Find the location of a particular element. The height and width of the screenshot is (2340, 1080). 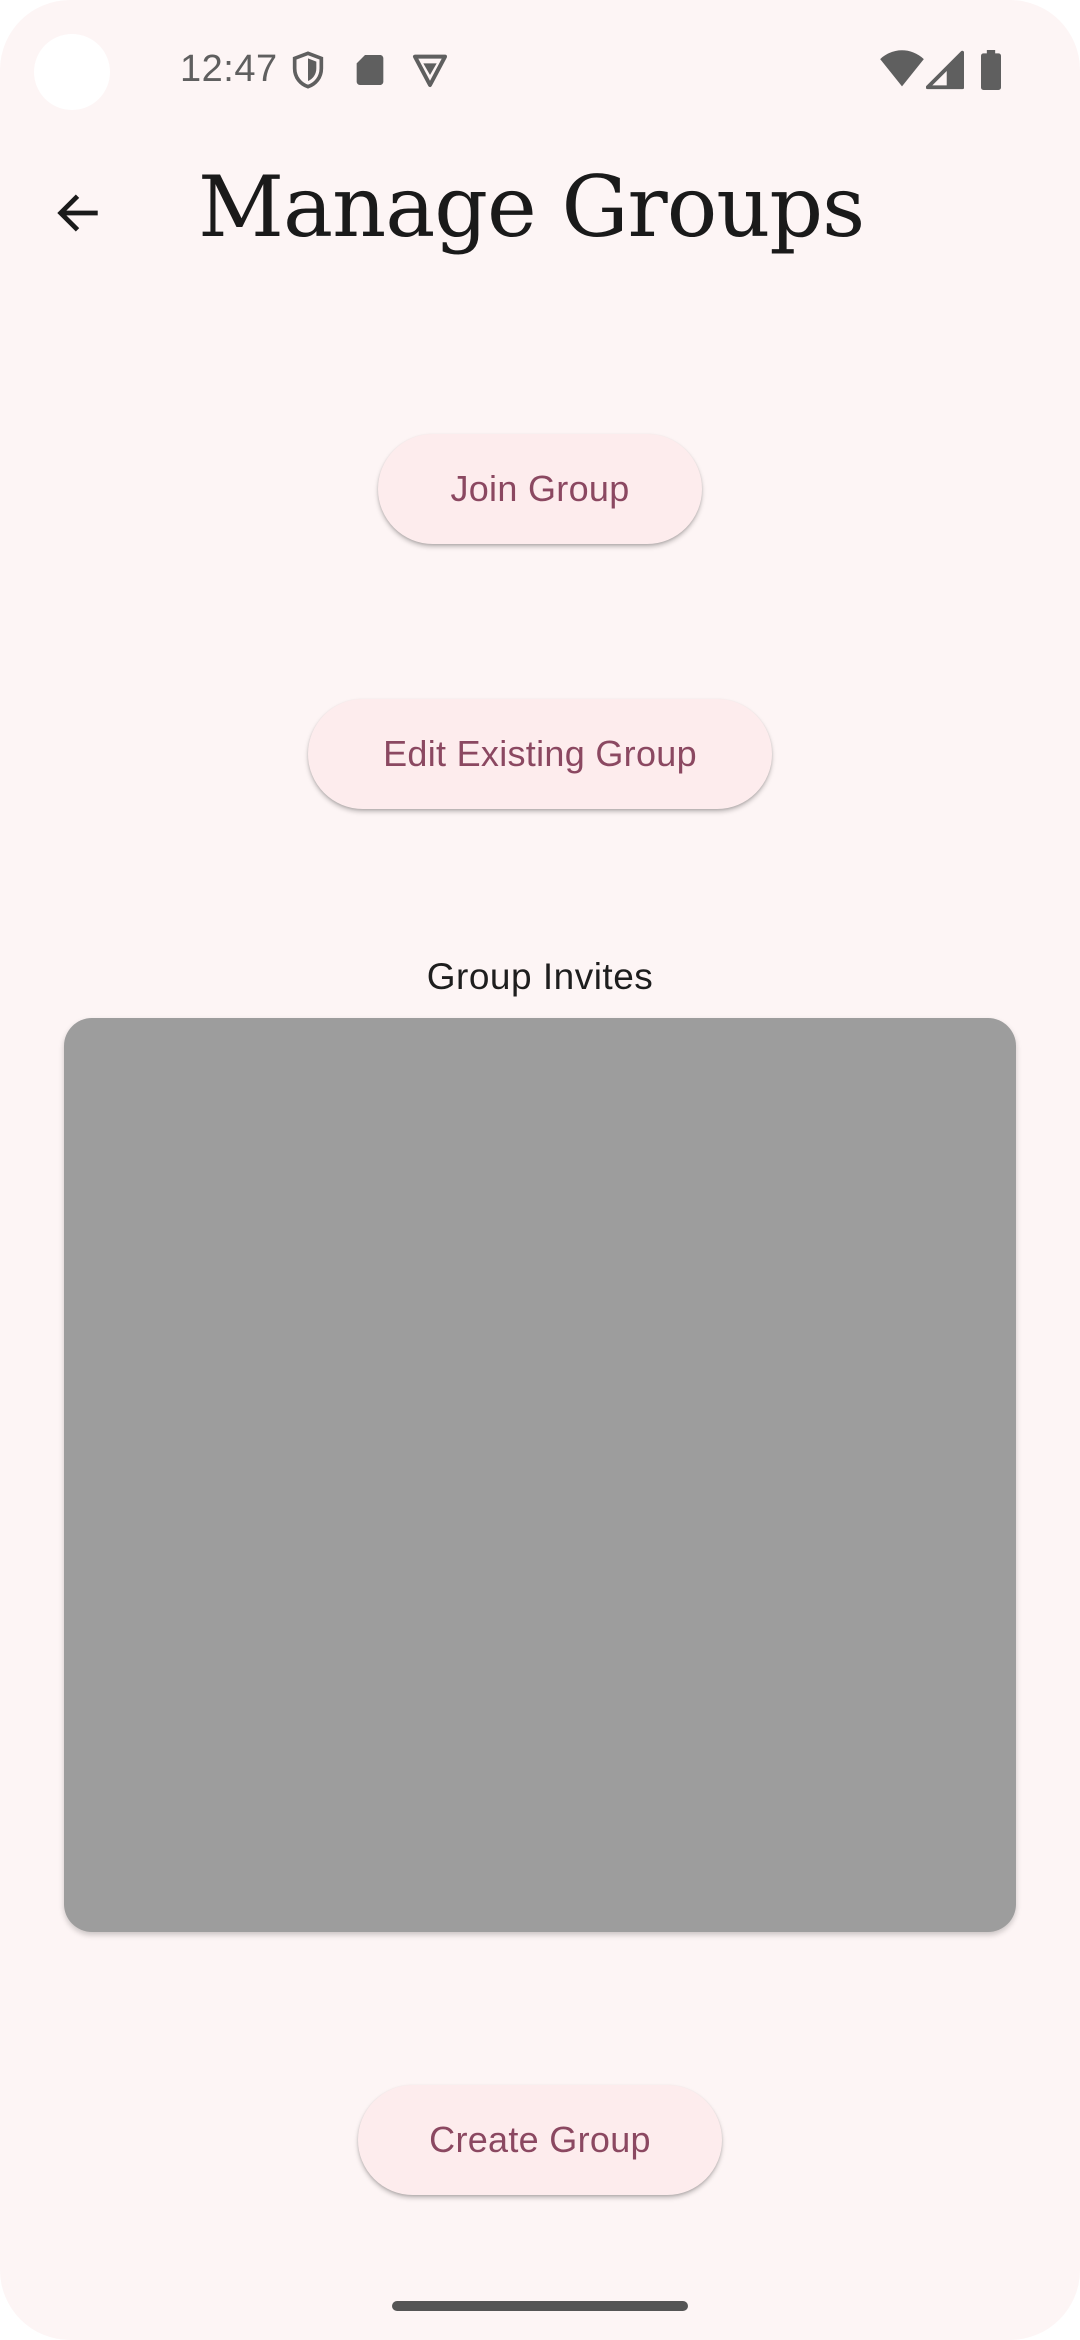

sd-card-icon is located at coordinates (370, 70).